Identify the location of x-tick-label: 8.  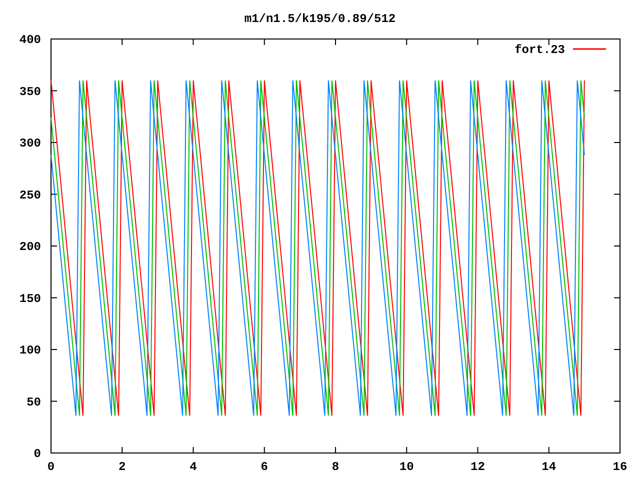
(336, 467).